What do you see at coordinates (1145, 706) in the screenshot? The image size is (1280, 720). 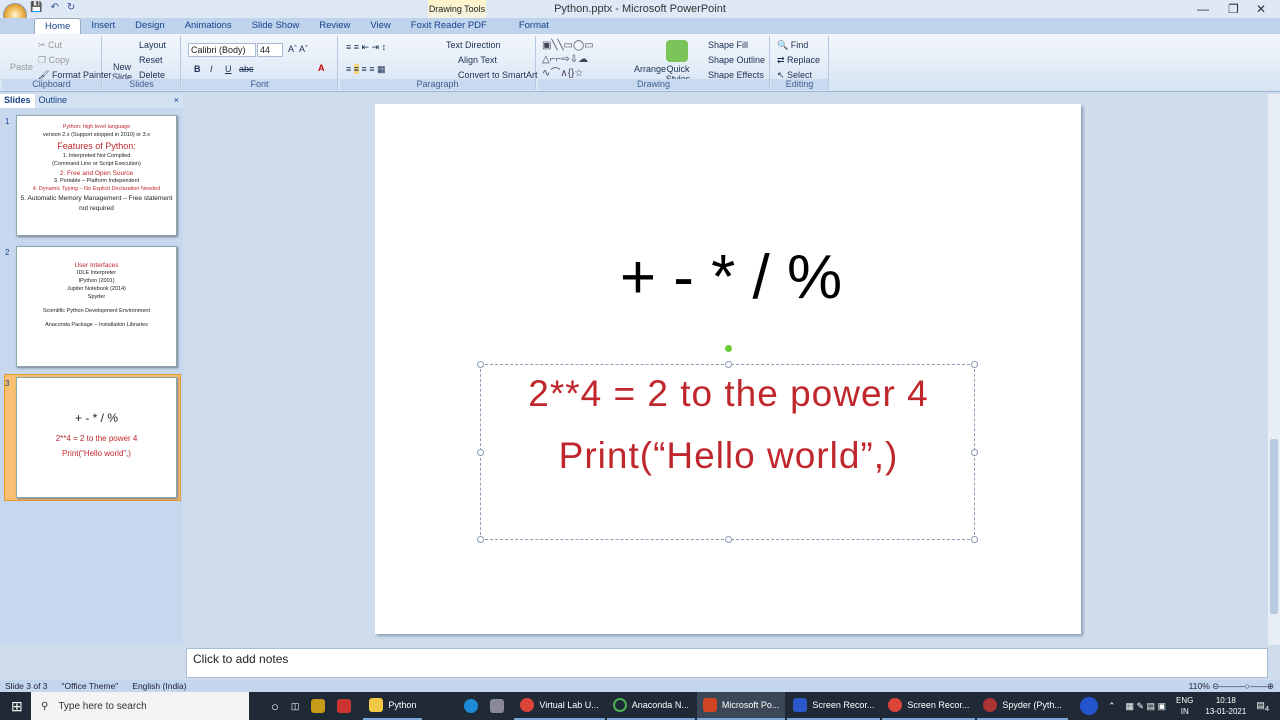 I see `tray-icons: ▦ ✎ ▤ ▣` at bounding box center [1145, 706].